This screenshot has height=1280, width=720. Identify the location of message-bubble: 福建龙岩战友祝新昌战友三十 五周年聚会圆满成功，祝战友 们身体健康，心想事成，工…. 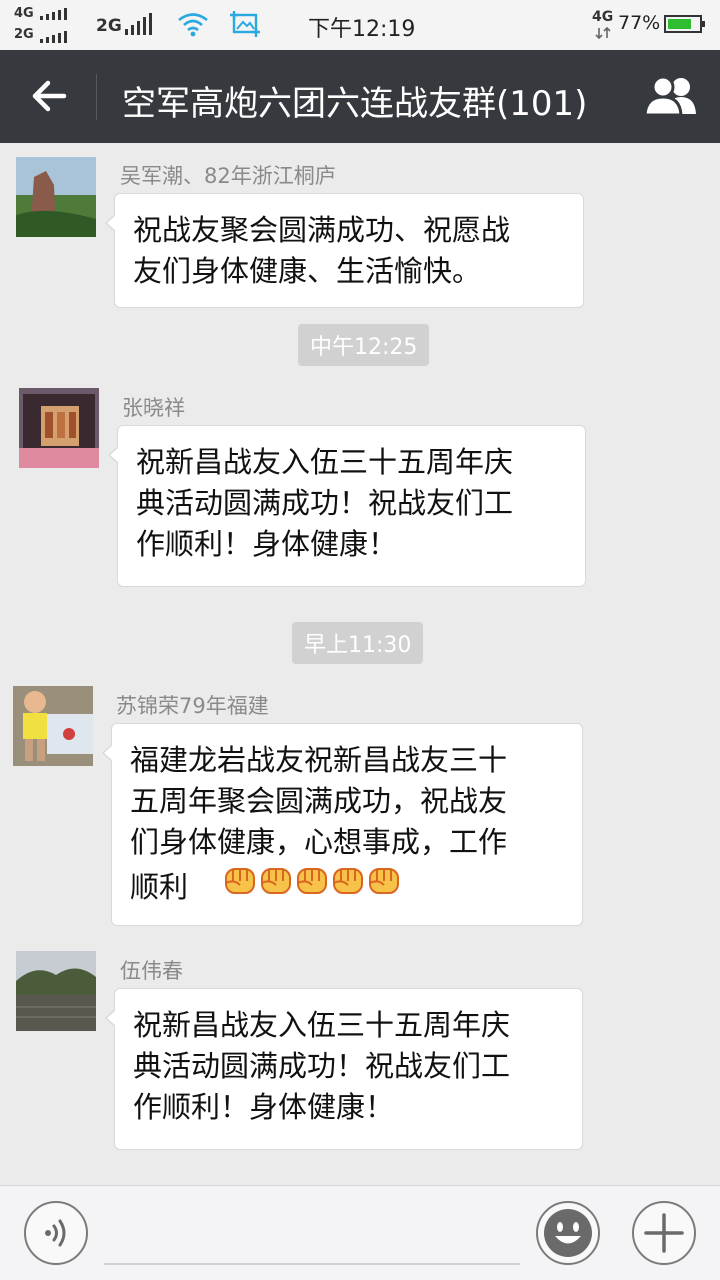
(342, 824).